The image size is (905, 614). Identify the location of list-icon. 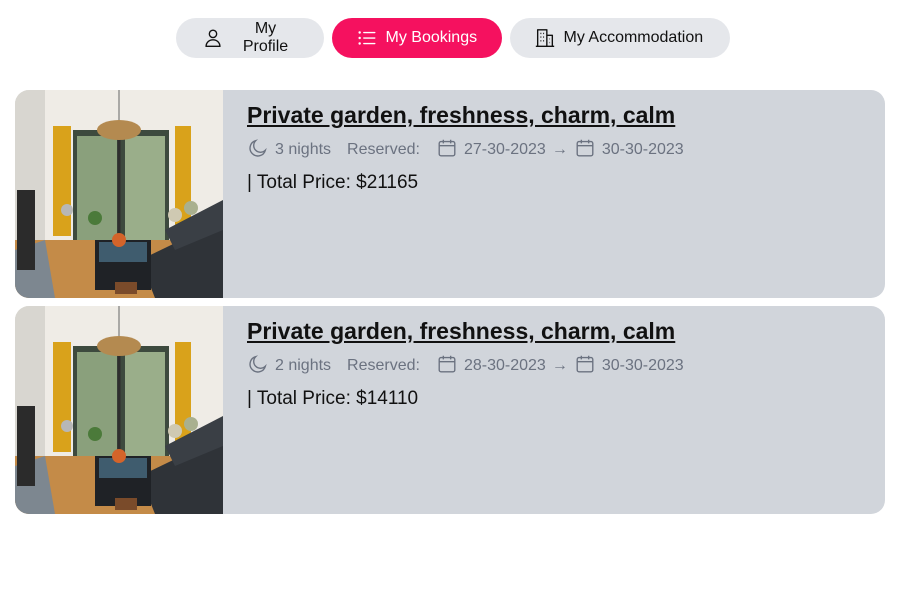
(367, 38).